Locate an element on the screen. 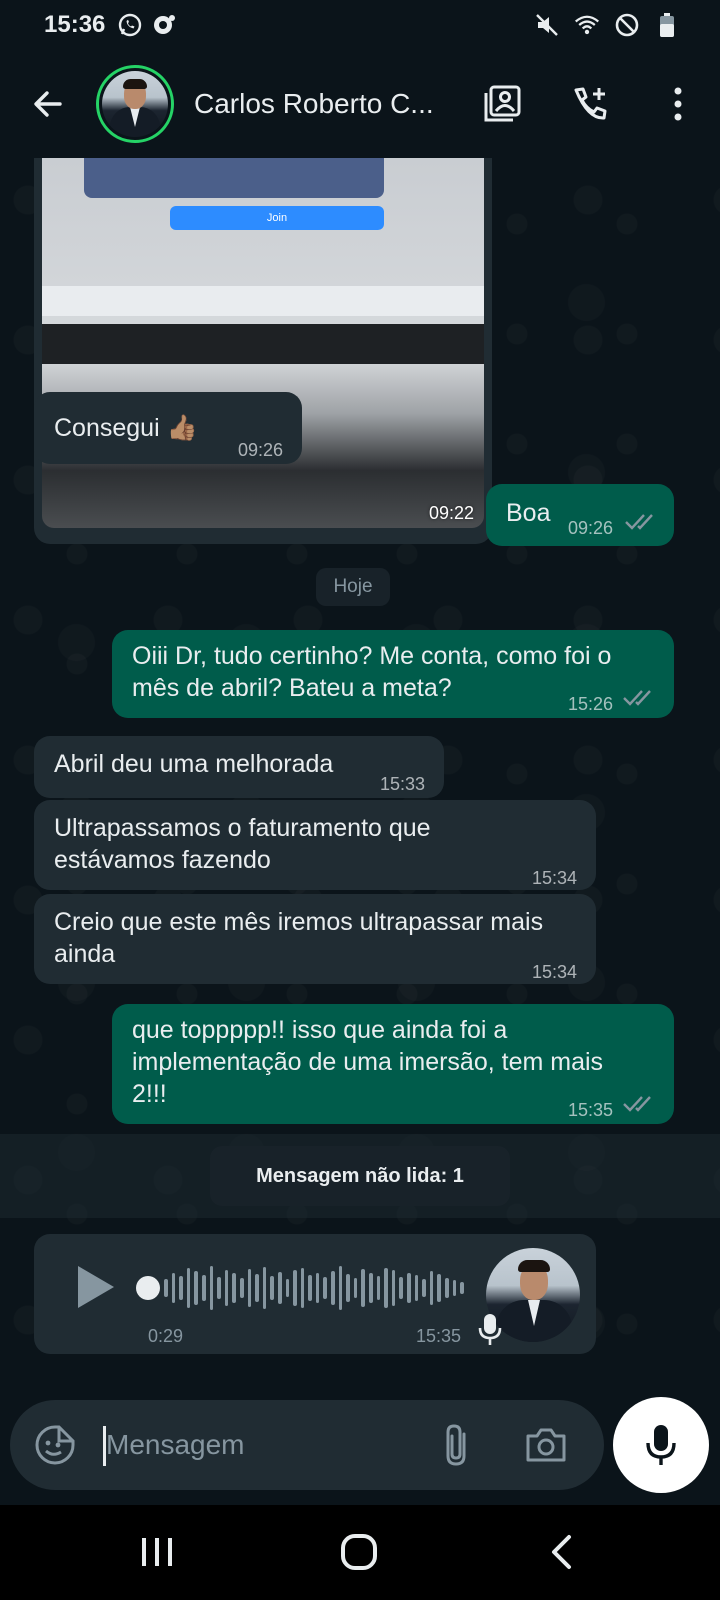  zoom-join-label: Join is located at coordinates (277, 218).